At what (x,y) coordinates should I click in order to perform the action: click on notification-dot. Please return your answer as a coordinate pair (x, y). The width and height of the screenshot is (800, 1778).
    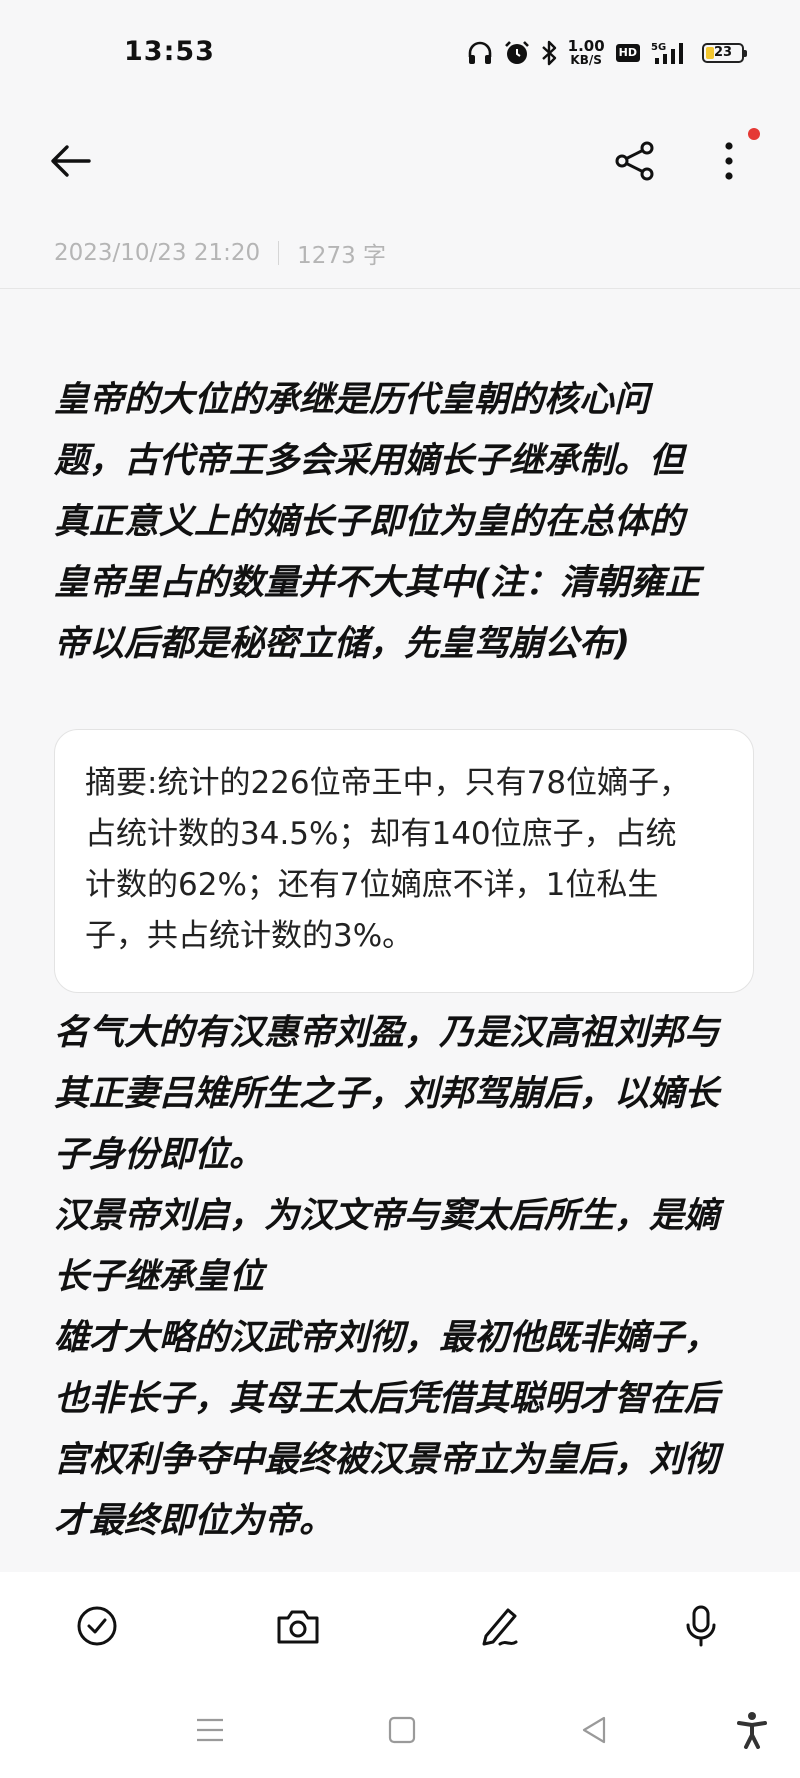
    Looking at the image, I should click on (754, 134).